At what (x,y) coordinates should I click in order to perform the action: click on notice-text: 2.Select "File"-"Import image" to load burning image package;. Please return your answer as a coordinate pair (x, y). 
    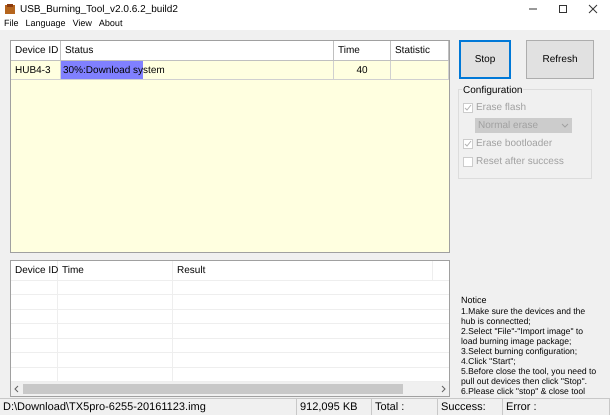
    Looking at the image, I should click on (522, 336).